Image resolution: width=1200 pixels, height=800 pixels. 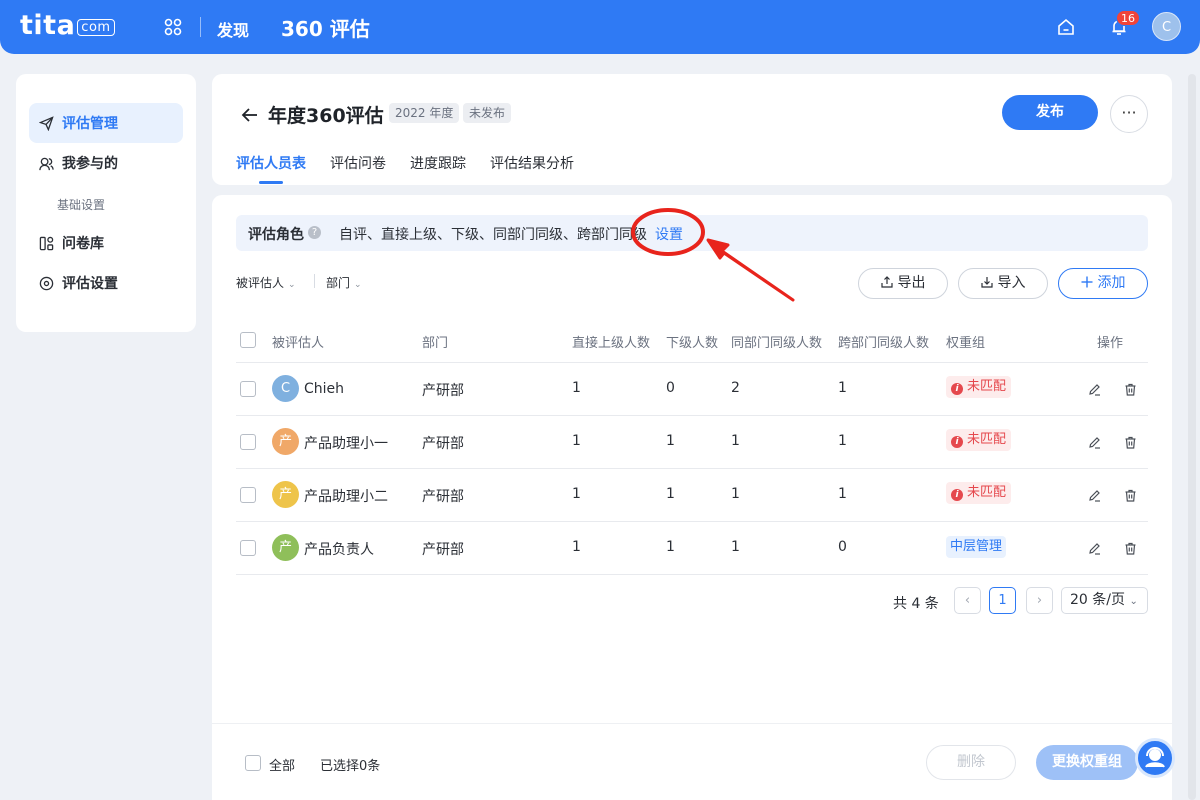 I want to click on prev-page-button: ‹, so click(x=967, y=600).